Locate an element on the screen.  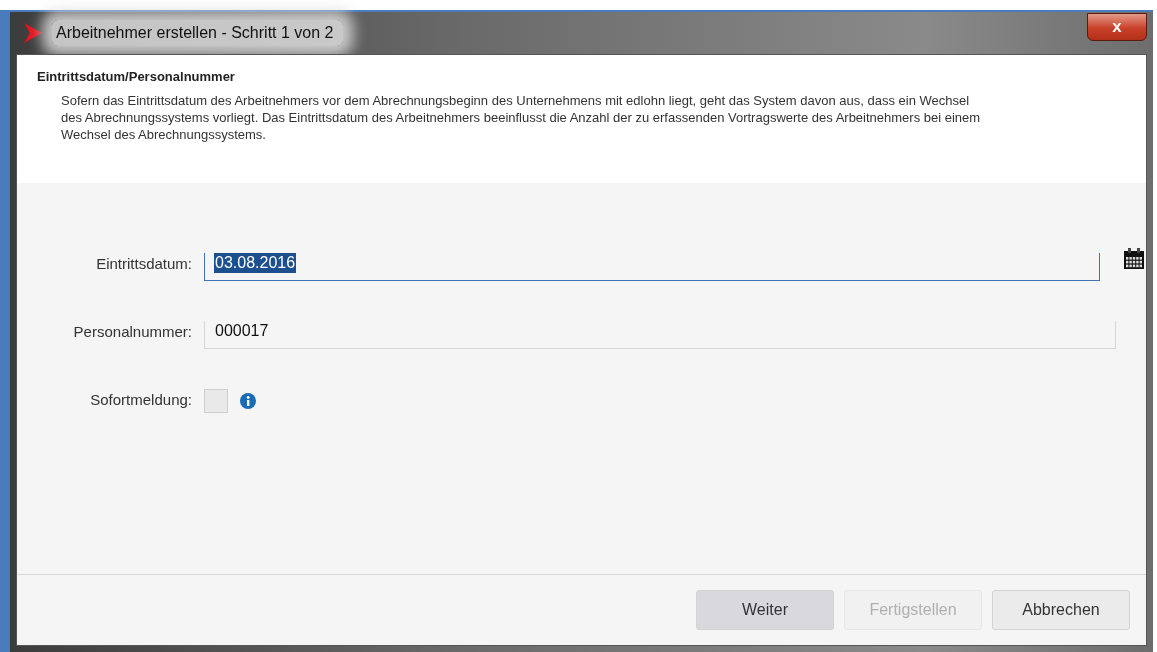
field-label: Sofortmeldung: is located at coordinates (140, 399).